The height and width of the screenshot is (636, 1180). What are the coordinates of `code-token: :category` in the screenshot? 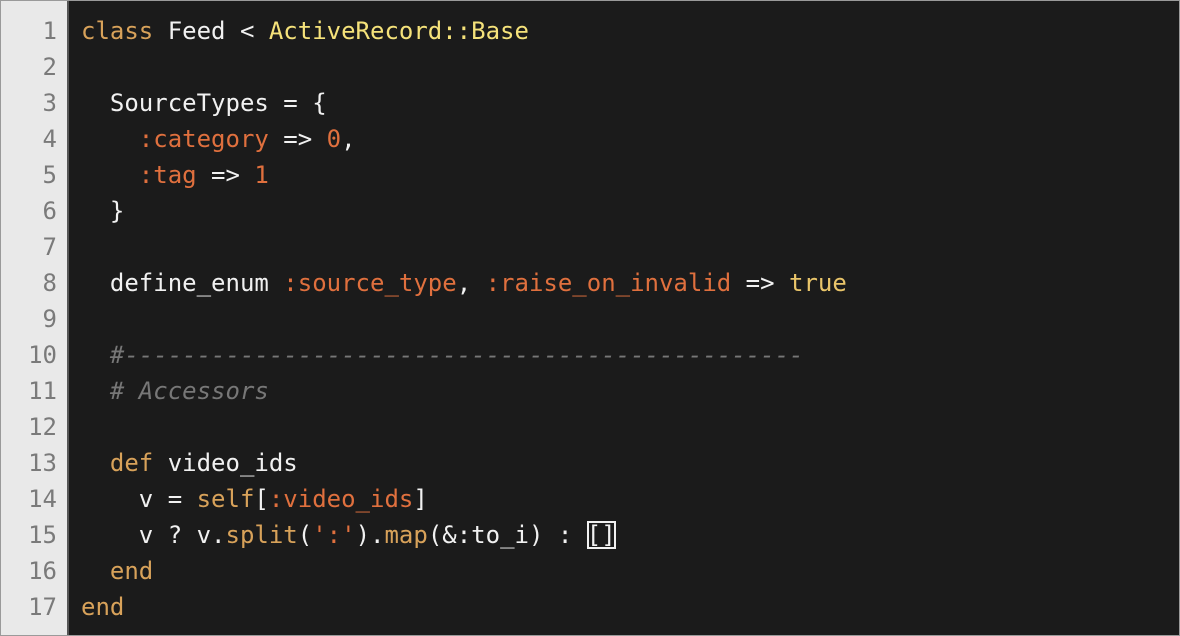 It's located at (203, 139).